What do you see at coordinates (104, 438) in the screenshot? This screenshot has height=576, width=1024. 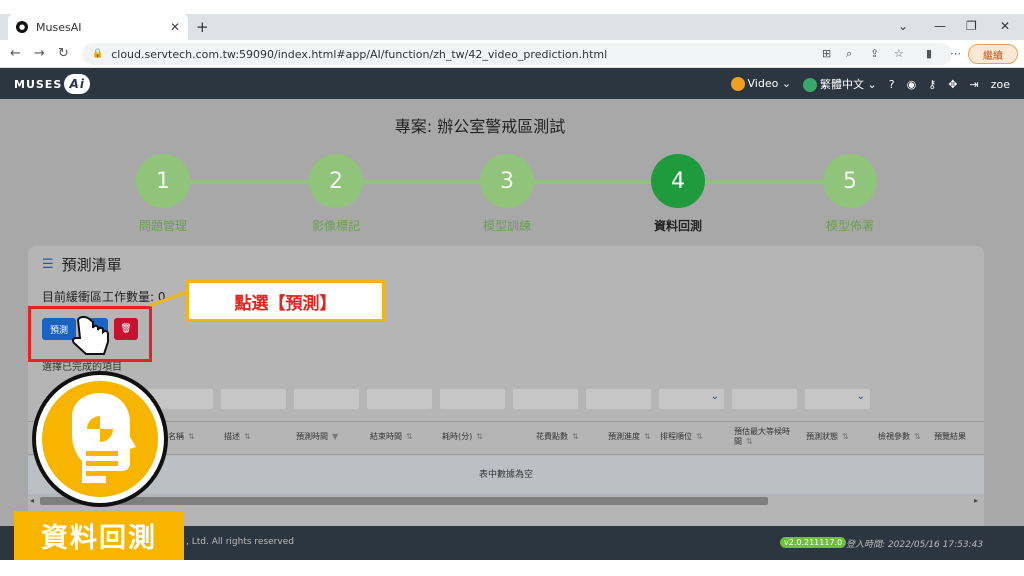 I see `ai-head-icon` at bounding box center [104, 438].